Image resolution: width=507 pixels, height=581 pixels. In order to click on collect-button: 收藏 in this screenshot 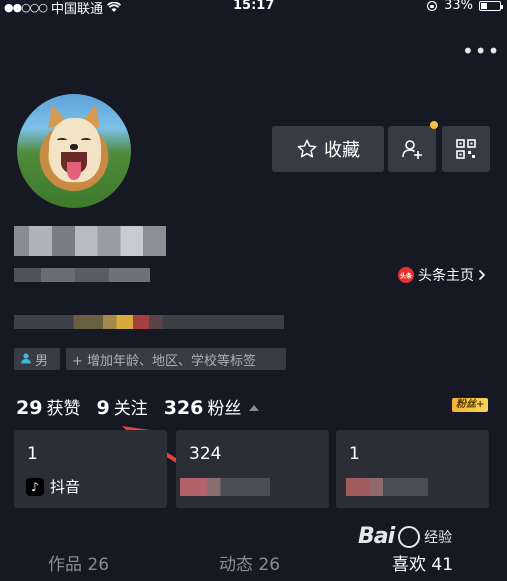, I will do `click(328, 149)`.